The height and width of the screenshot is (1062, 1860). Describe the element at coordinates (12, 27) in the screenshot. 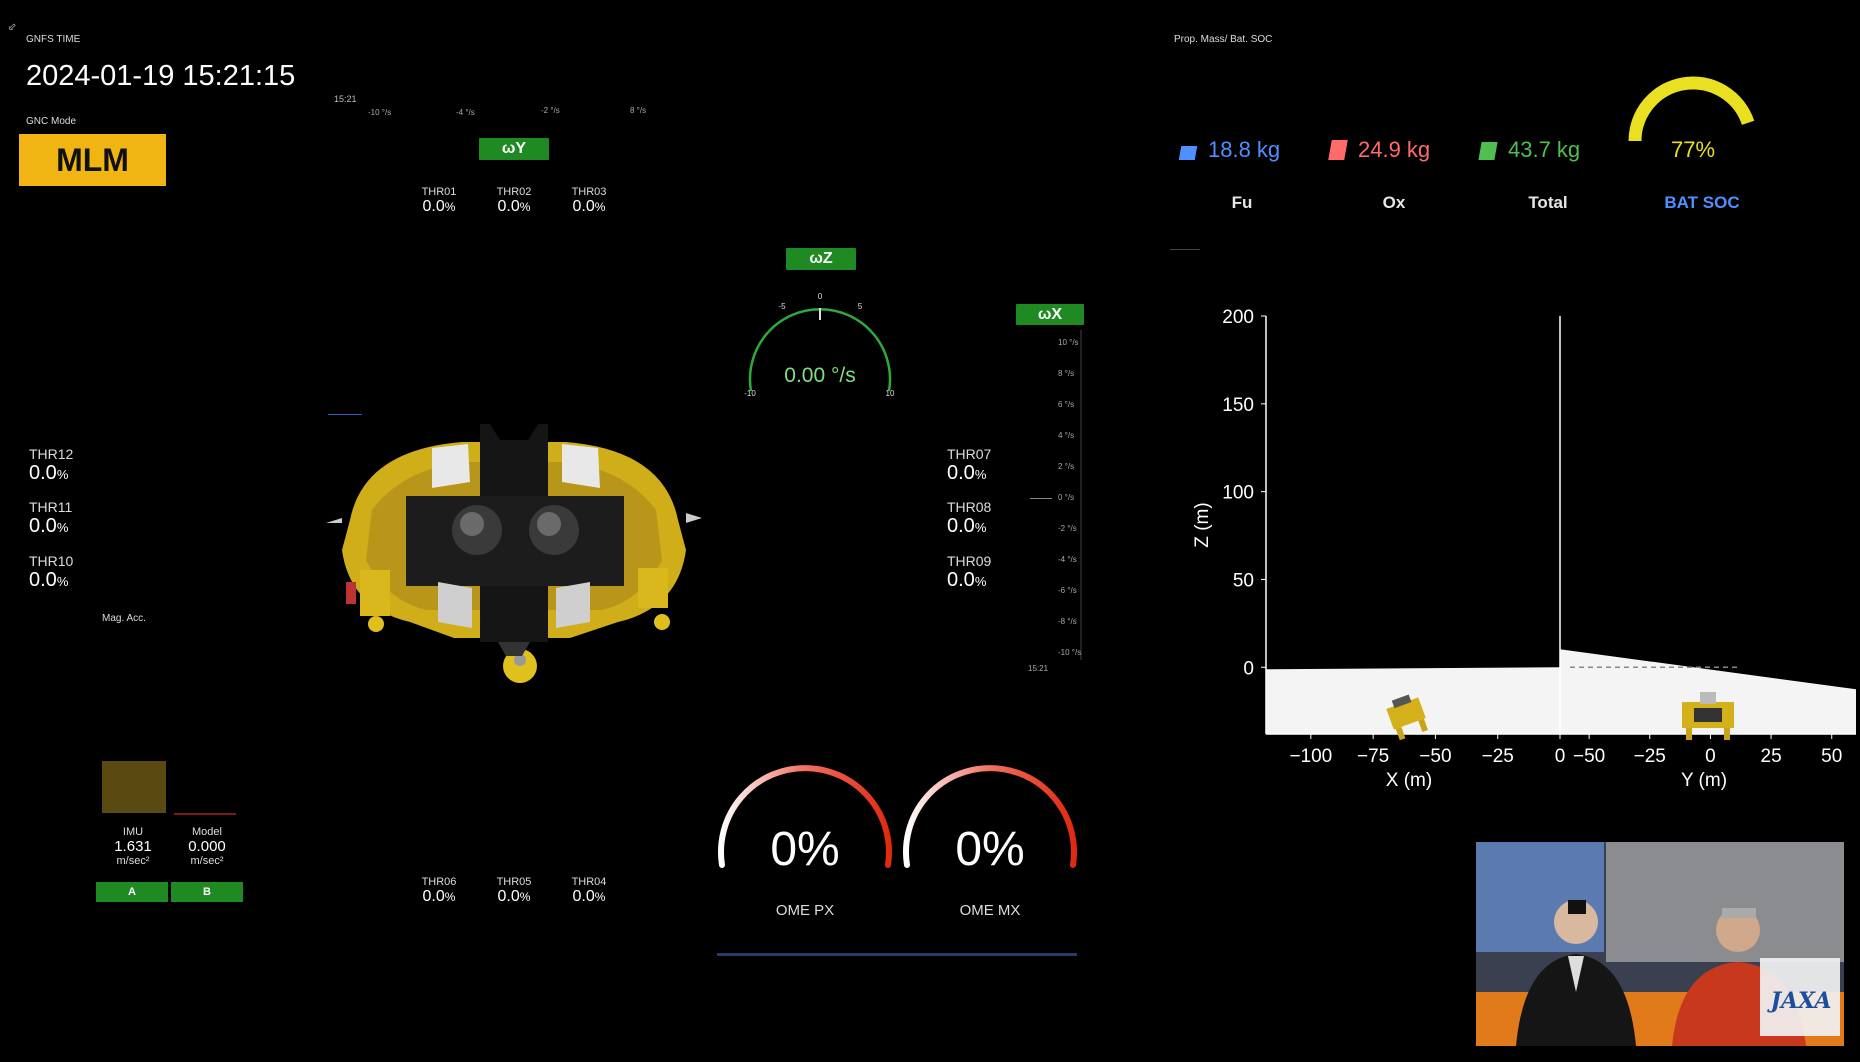

I see `corner-icon: ⬃` at that location.